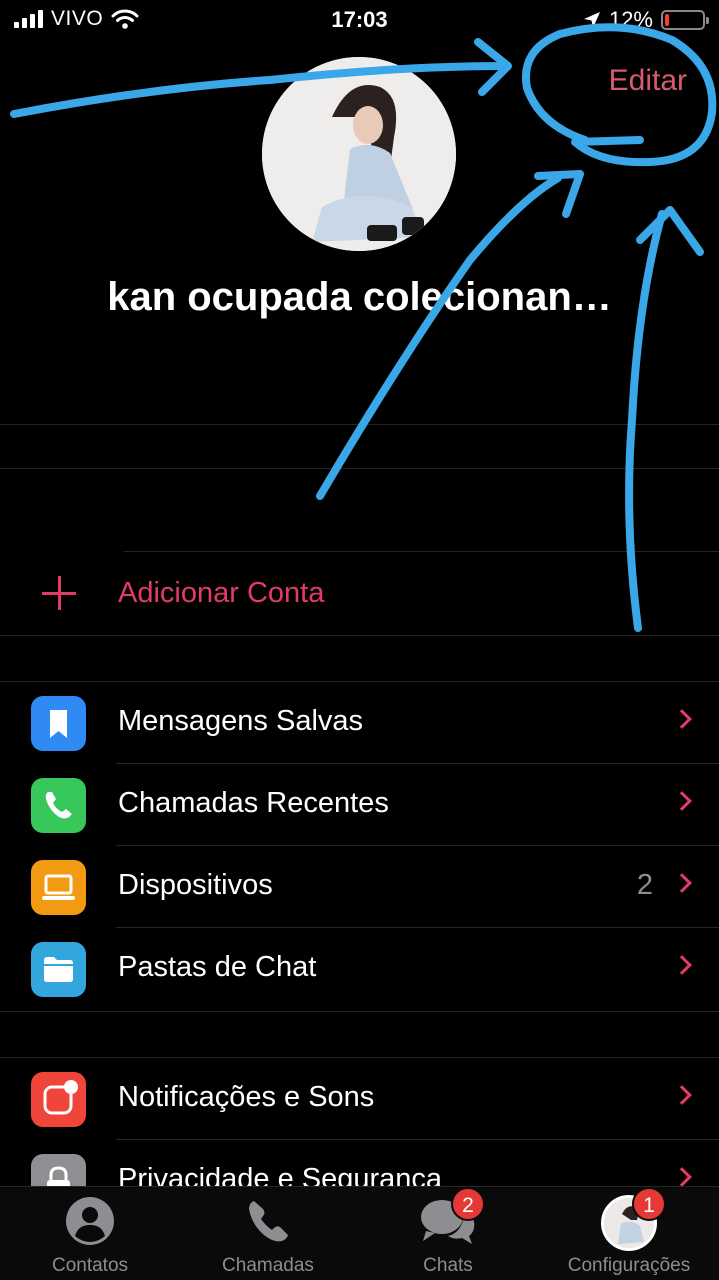 The width and height of the screenshot is (719, 1280). Describe the element at coordinates (629, 1233) in the screenshot. I see `tab-settings: 1 Configurações` at that location.